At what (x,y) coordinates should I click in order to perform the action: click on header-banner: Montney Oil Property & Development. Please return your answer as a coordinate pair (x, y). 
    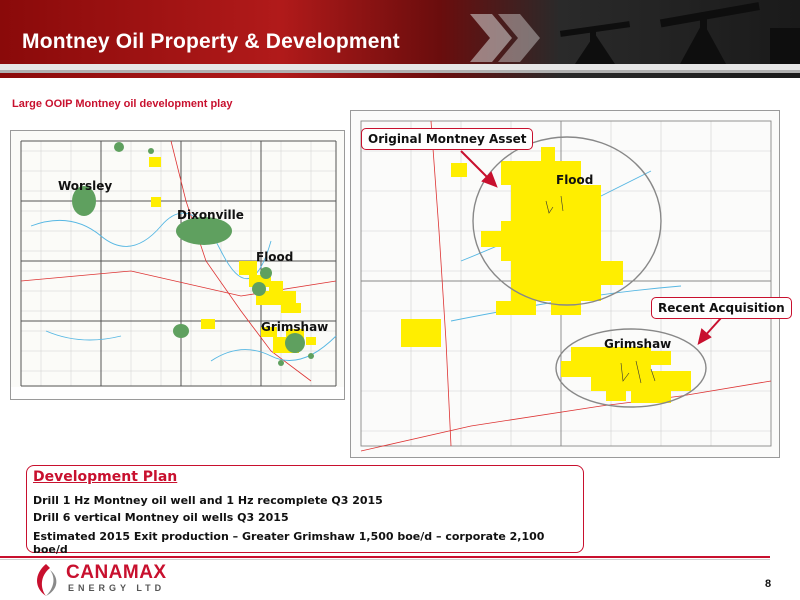
    Looking at the image, I should click on (400, 39).